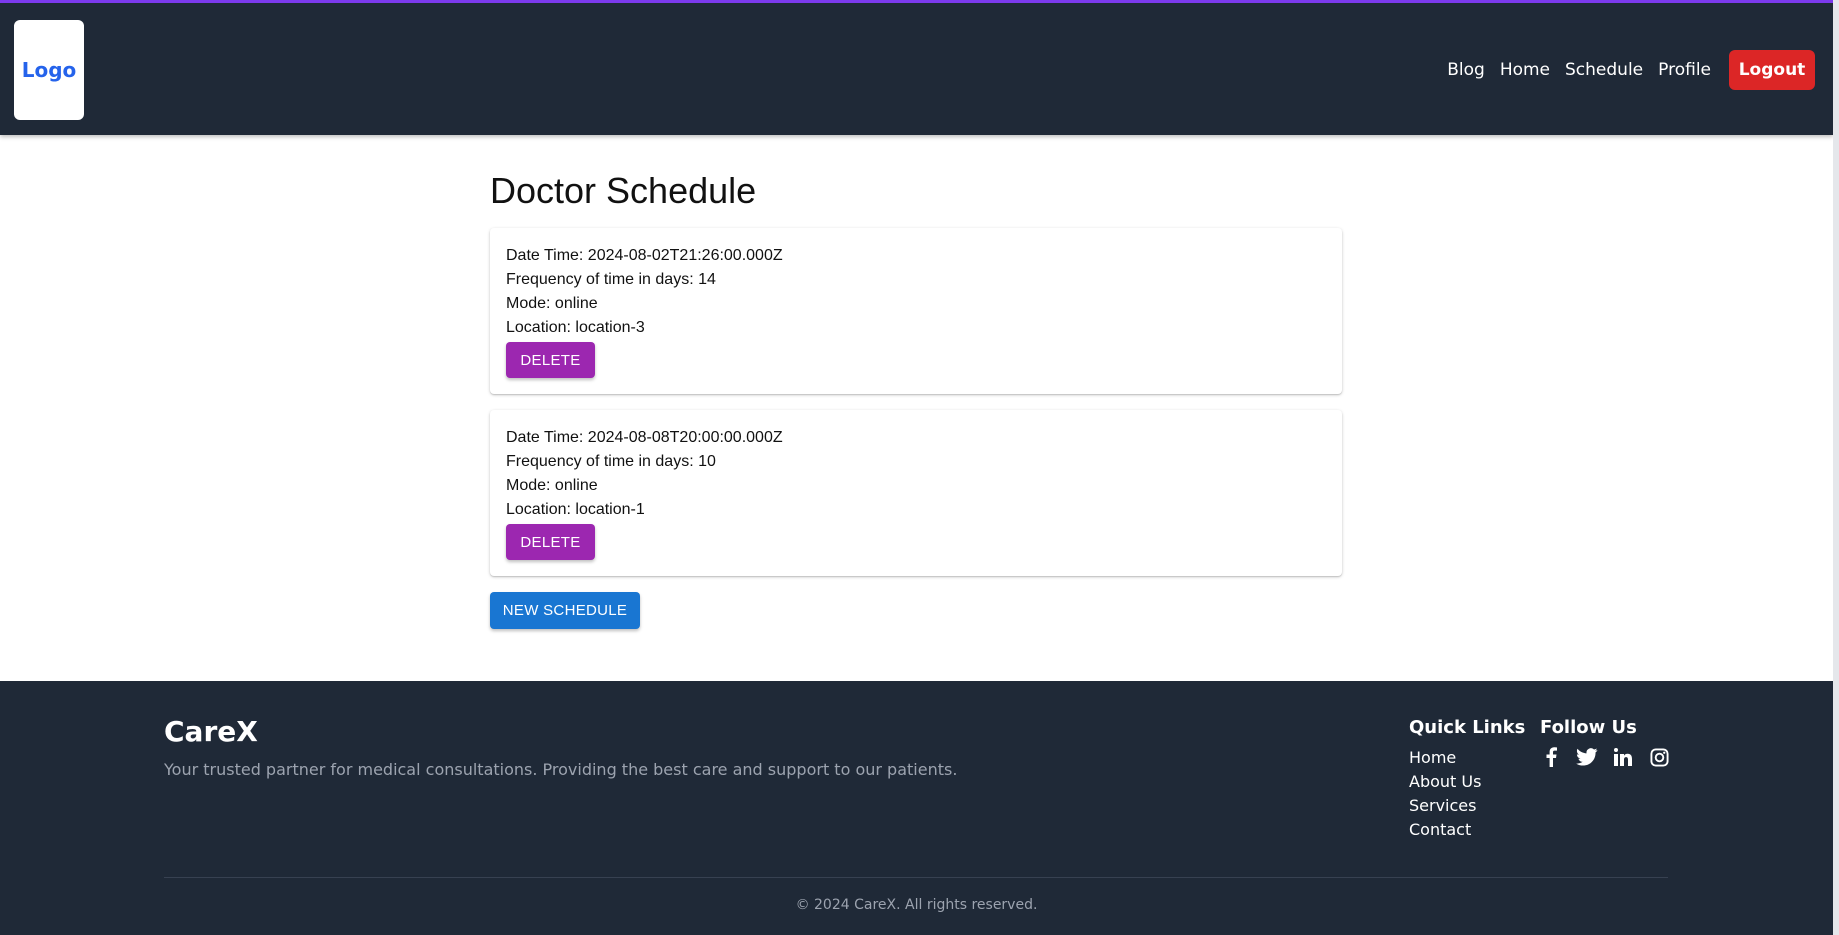 This screenshot has width=1839, height=935. Describe the element at coordinates (1587, 757) in the screenshot. I see `twitter-icon` at that location.